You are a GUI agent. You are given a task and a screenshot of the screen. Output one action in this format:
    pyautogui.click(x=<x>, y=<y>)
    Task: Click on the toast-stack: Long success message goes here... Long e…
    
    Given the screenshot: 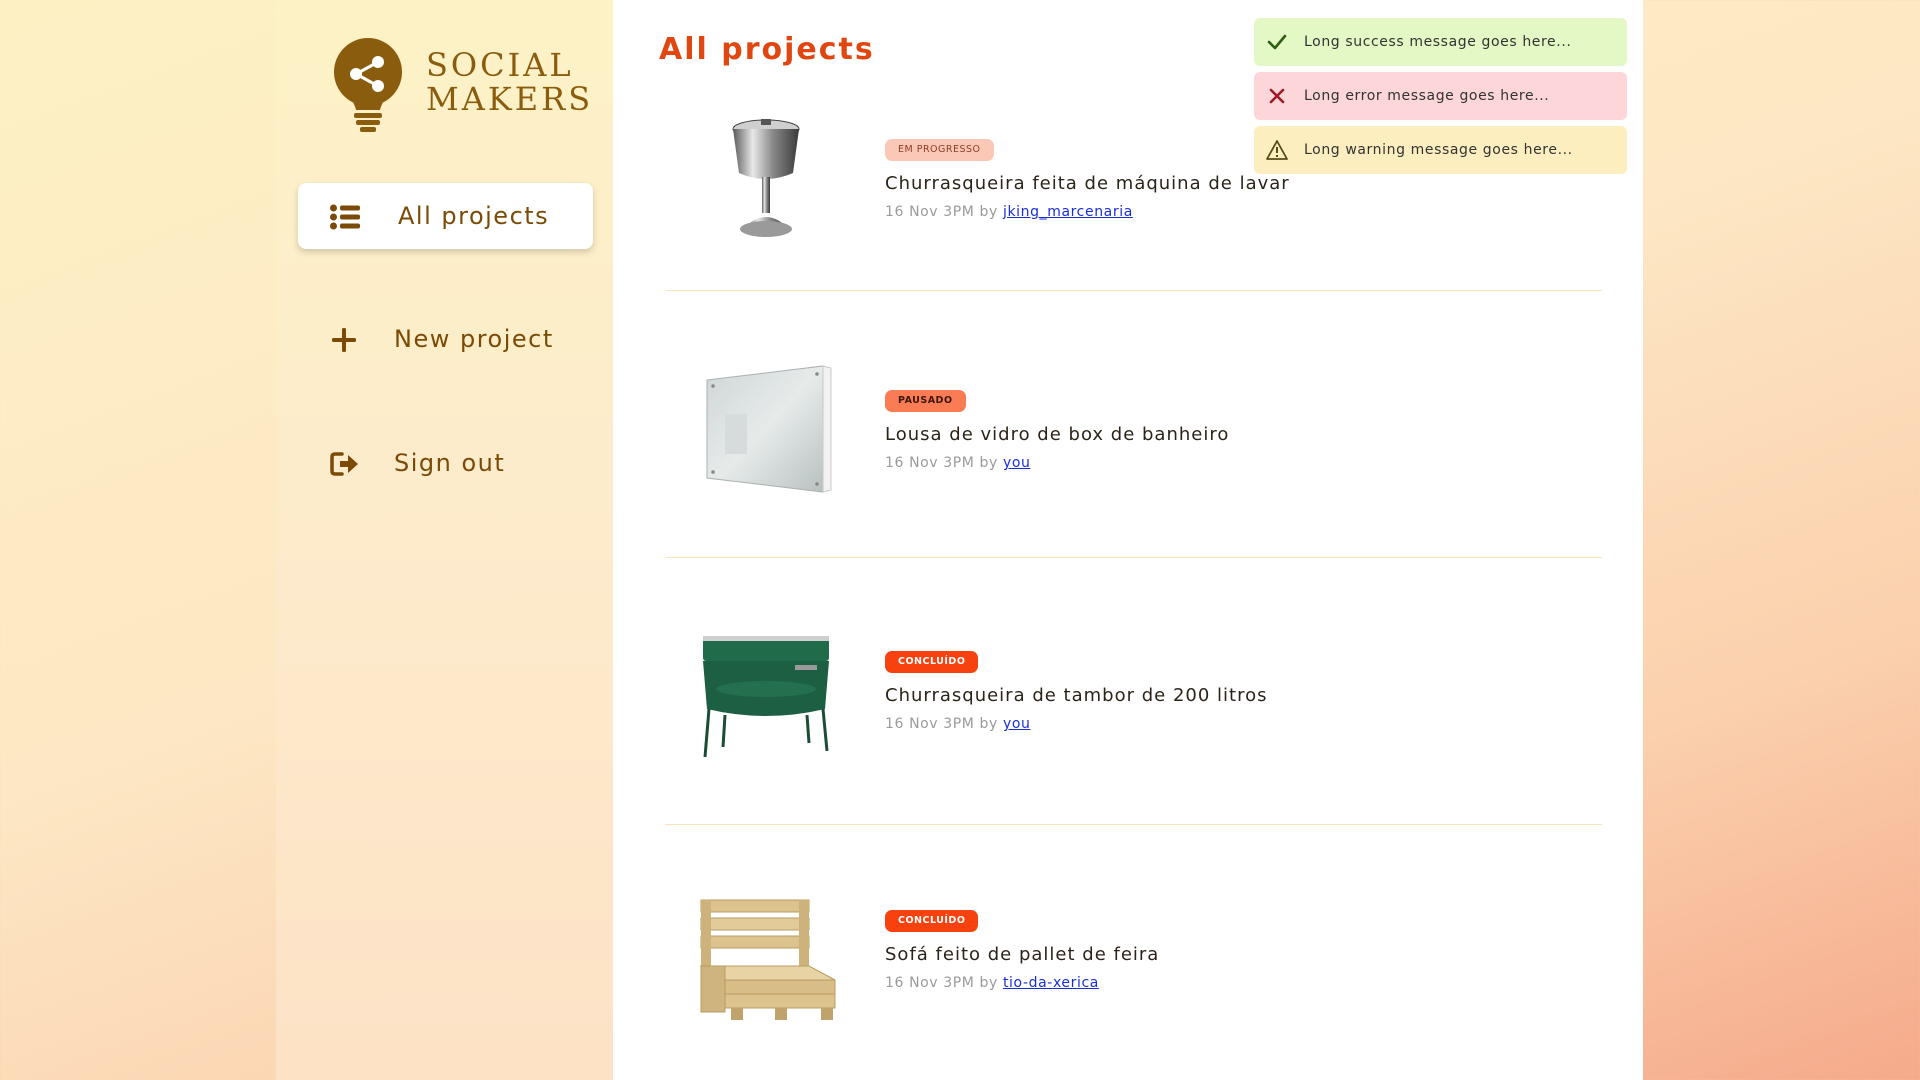 What is the action you would take?
    pyautogui.click(x=1440, y=99)
    